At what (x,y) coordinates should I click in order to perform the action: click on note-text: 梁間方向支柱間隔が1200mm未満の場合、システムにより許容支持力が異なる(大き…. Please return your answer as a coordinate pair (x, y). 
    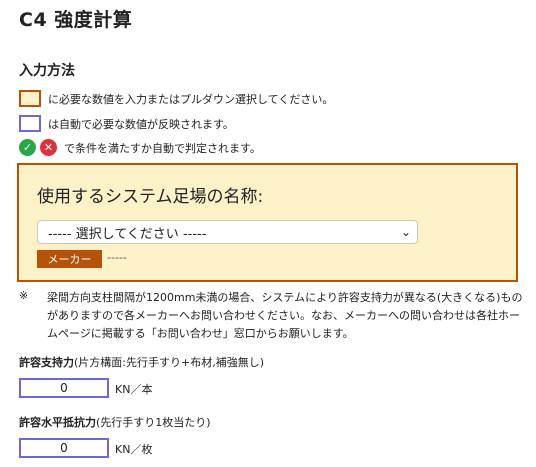
    Looking at the image, I should click on (285, 315).